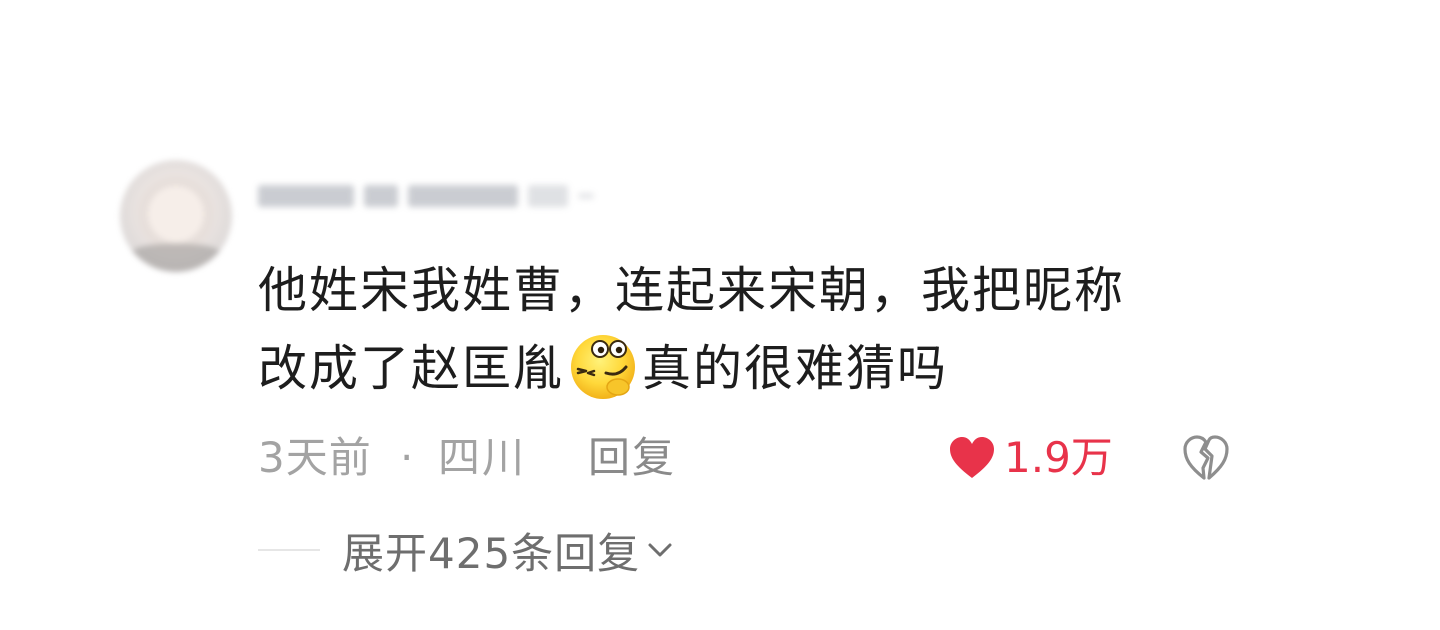 The height and width of the screenshot is (630, 1440). I want to click on comment-line-2-before: 改成了赵匡胤, so click(411, 368).